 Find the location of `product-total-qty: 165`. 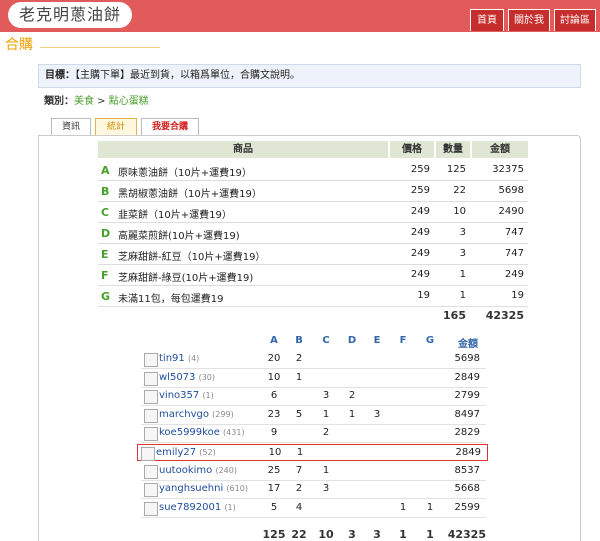

product-total-qty: 165 is located at coordinates (454, 315).